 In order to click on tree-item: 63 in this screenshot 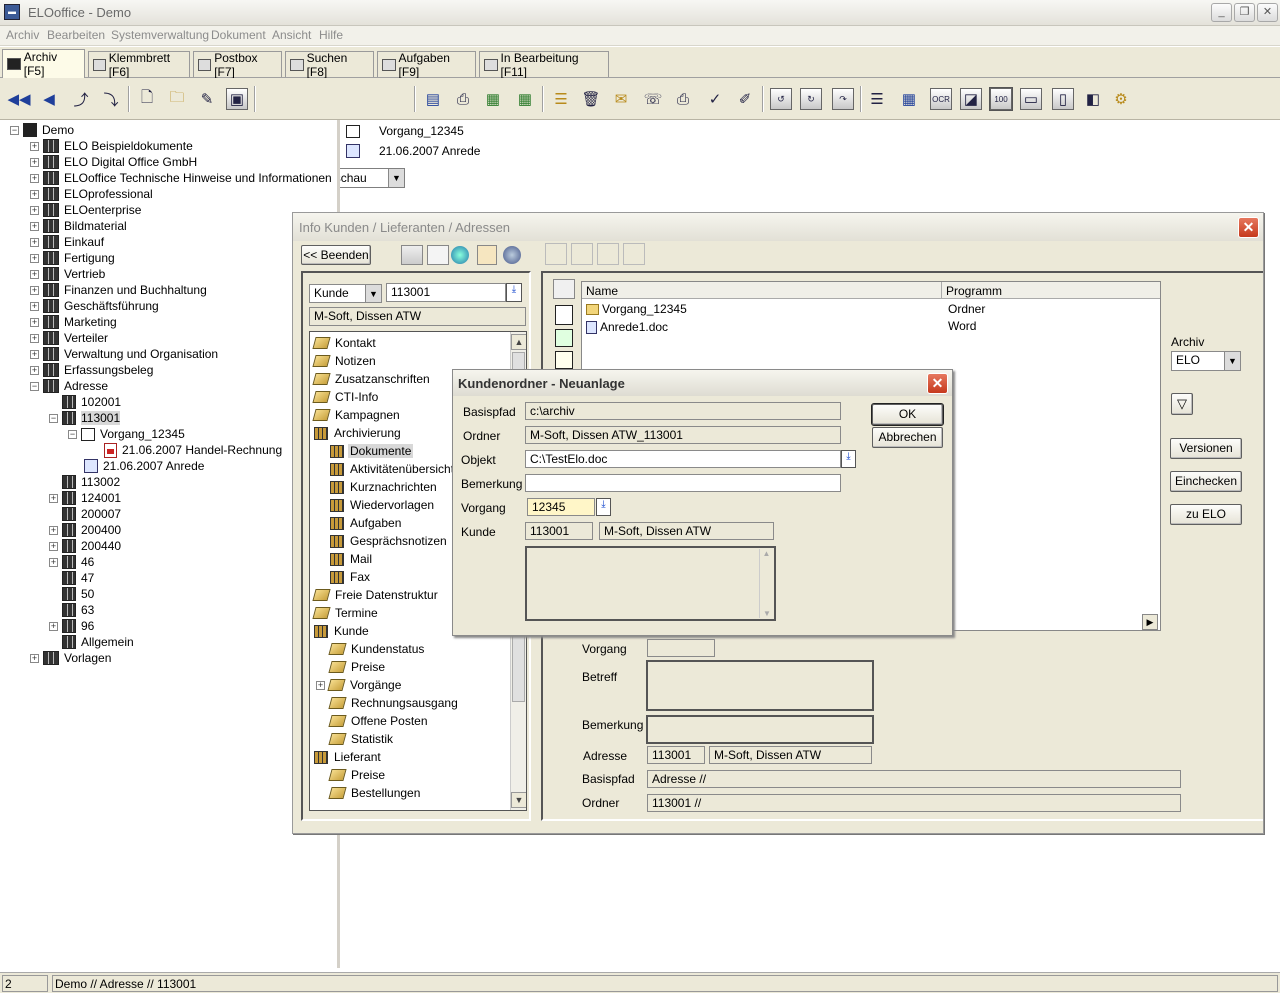, I will do `click(71, 610)`.